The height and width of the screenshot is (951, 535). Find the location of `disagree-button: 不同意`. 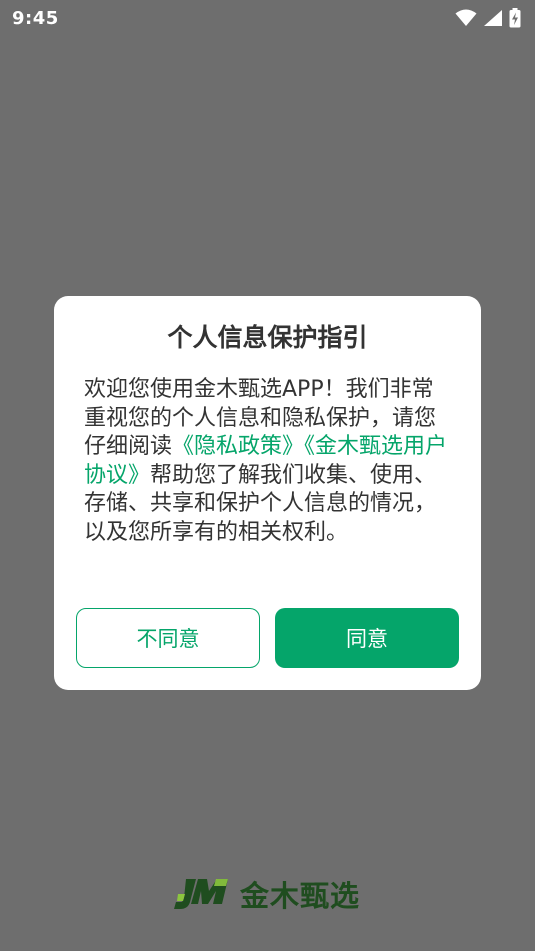

disagree-button: 不同意 is located at coordinates (168, 638).